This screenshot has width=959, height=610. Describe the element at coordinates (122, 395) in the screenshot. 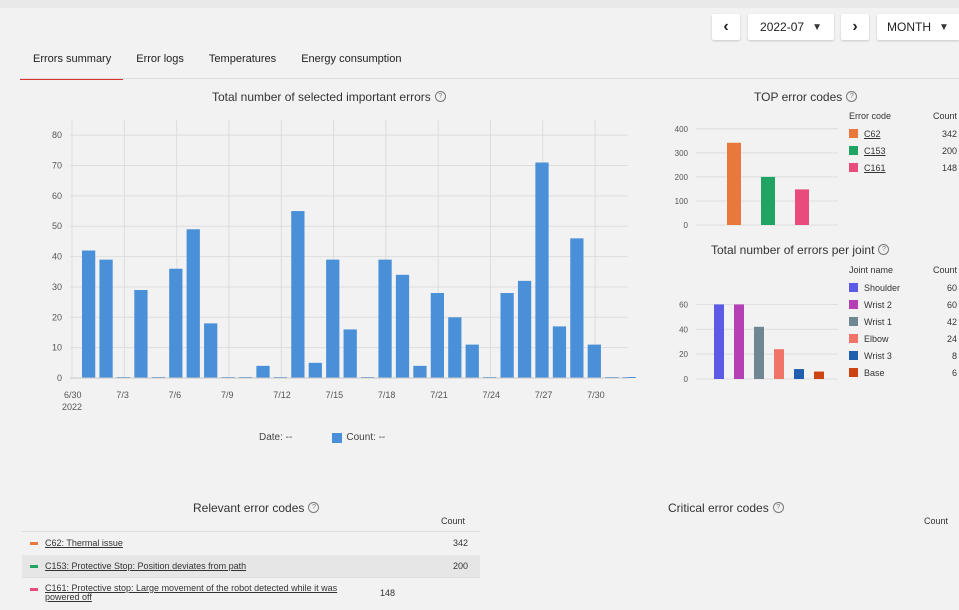

I see `x-tick-label: 7/3` at that location.